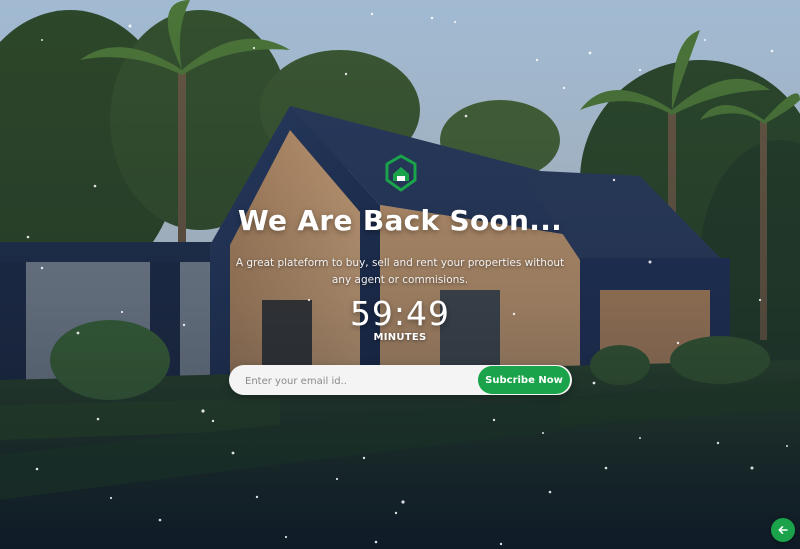 This screenshot has height=549, width=800. I want to click on subscribe-form: Subcribe Now, so click(400, 381).